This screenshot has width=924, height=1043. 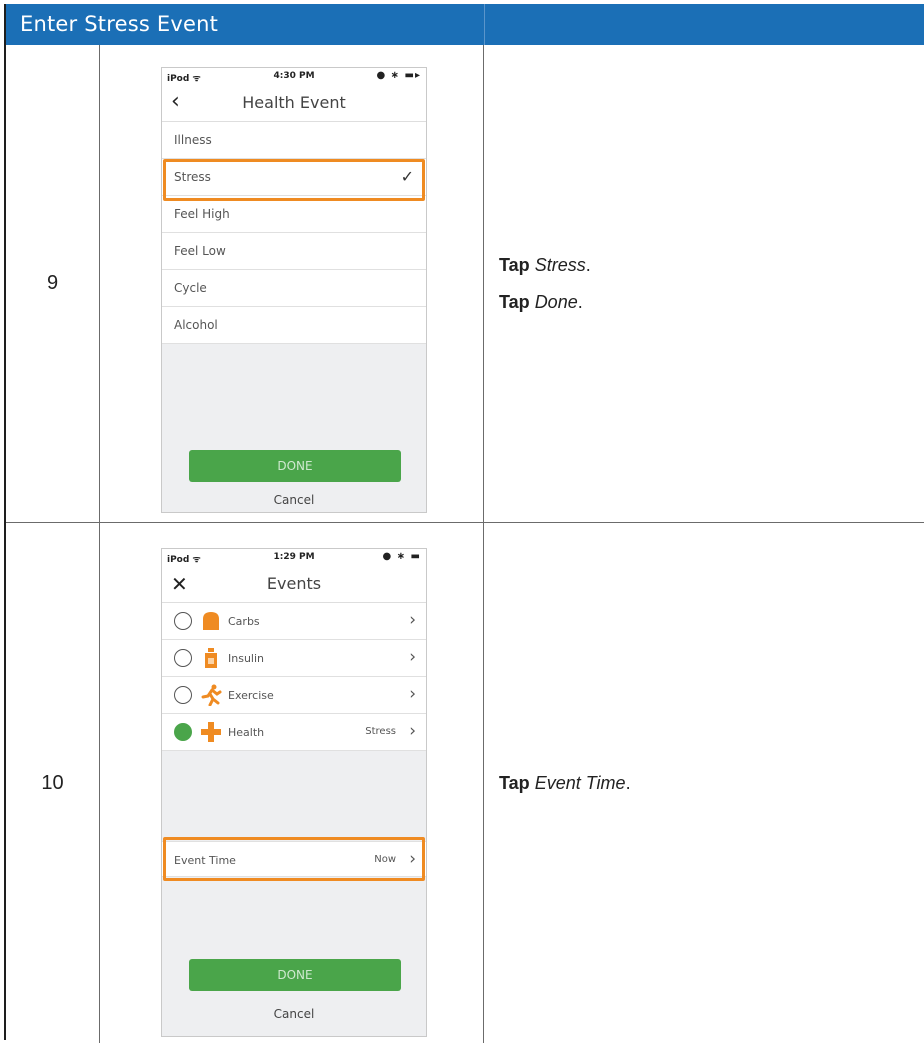 What do you see at coordinates (246, 732) in the screenshot?
I see `event-label: Health` at bounding box center [246, 732].